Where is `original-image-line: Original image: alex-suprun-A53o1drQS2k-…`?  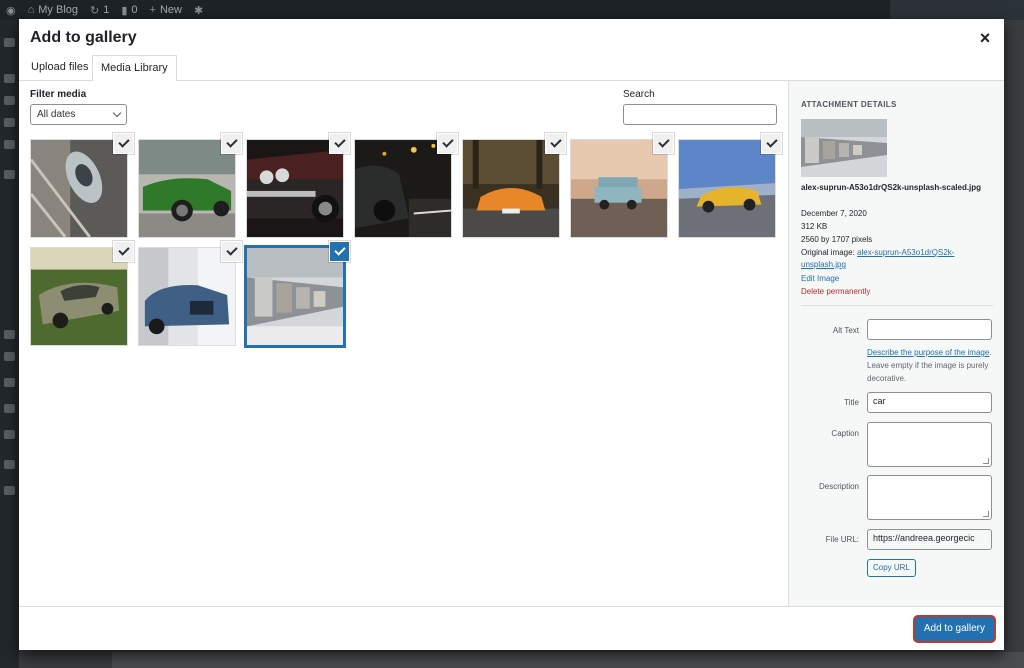 original-image-line: Original image: alex-suprun-A53o1drQS2k-… is located at coordinates (896, 259).